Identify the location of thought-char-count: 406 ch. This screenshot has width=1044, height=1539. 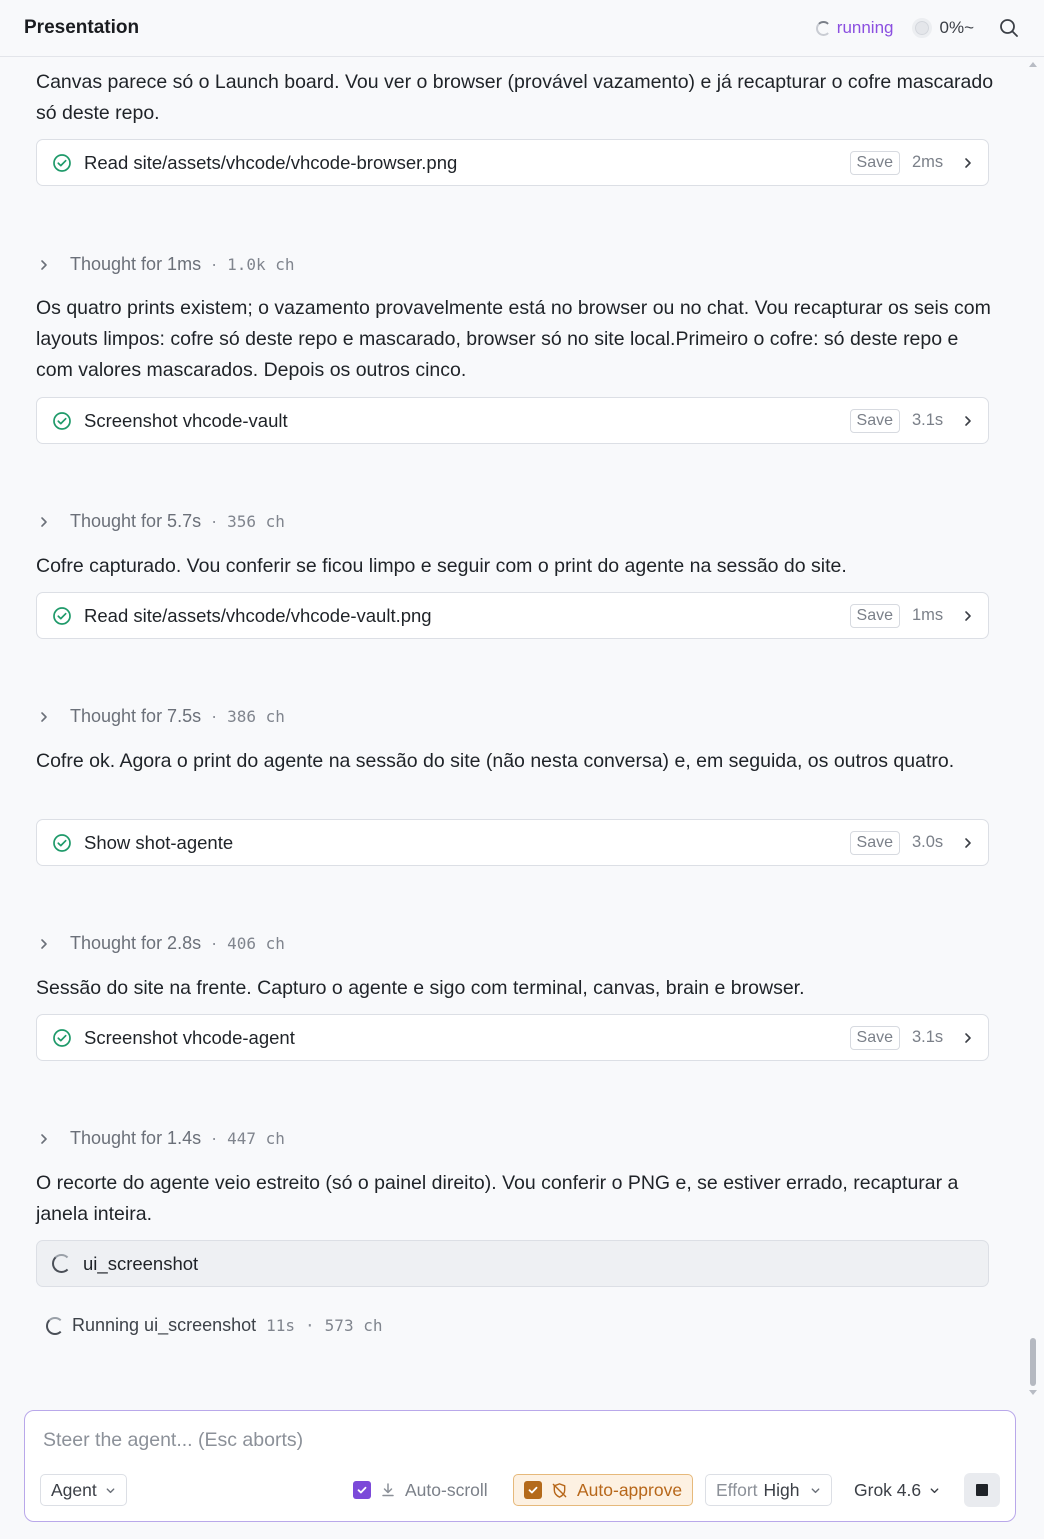
(256, 943).